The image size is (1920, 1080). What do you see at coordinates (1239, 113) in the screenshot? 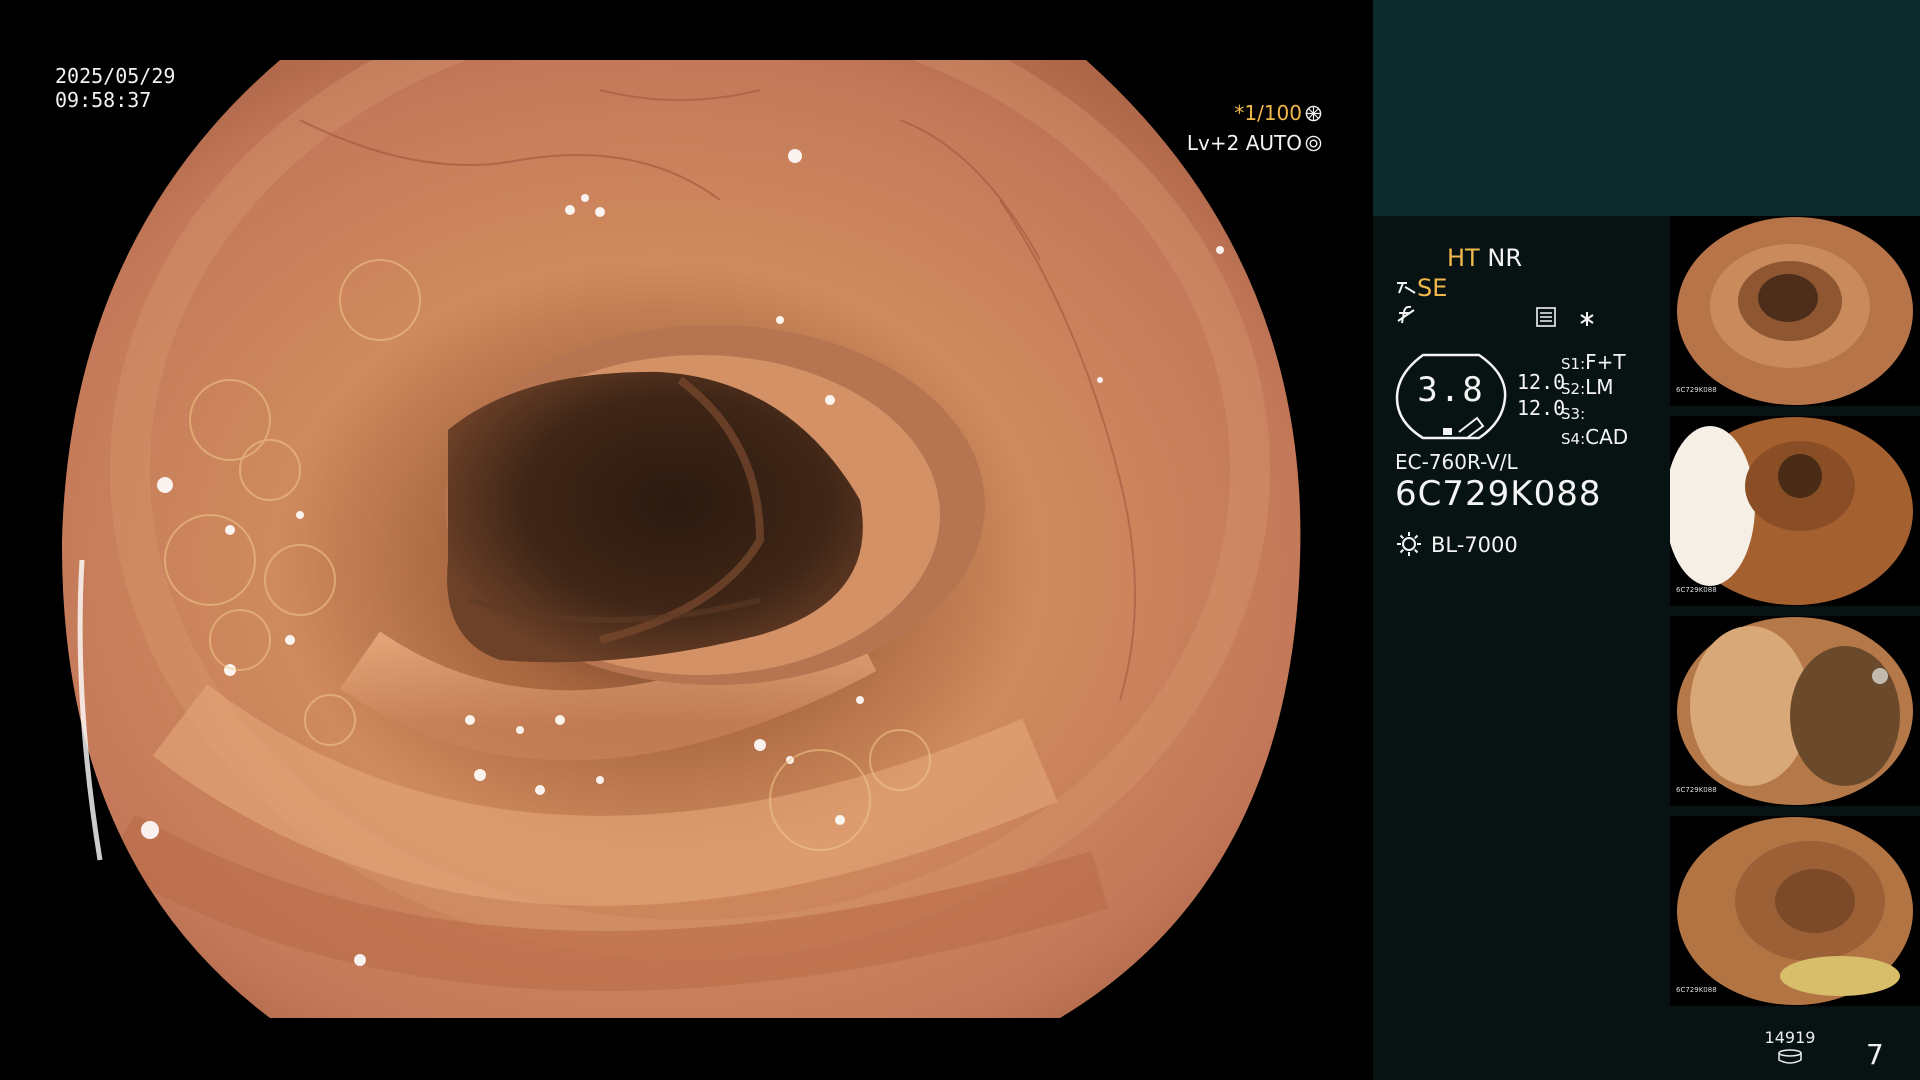
I see `shutter-prefix: *` at bounding box center [1239, 113].